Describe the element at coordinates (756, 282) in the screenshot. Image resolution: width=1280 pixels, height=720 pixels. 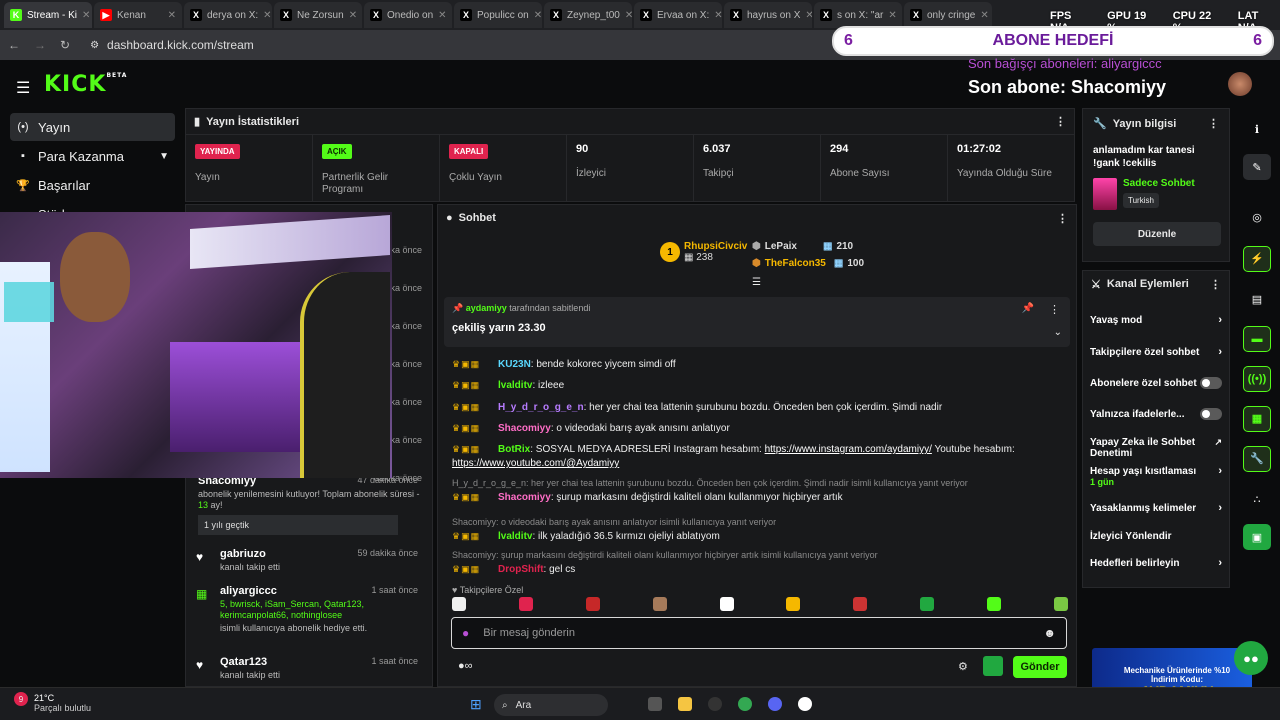
I see `expand-icon: ☰` at that location.